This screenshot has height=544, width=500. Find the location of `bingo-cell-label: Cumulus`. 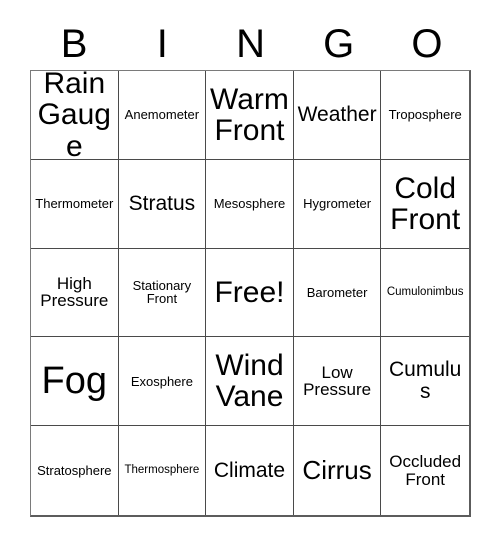

bingo-cell-label: Cumulus is located at coordinates (425, 381).